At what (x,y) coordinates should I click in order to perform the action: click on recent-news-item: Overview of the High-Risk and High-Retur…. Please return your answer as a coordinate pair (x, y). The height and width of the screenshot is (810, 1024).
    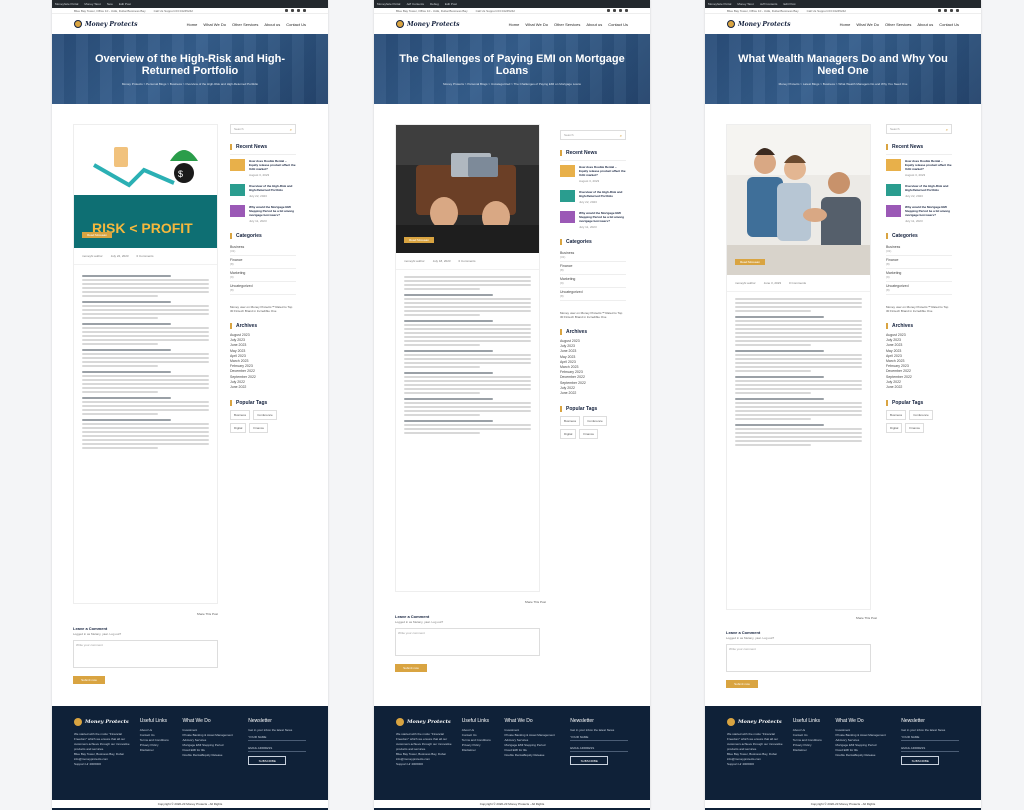
    Looking at the image, I should click on (593, 197).